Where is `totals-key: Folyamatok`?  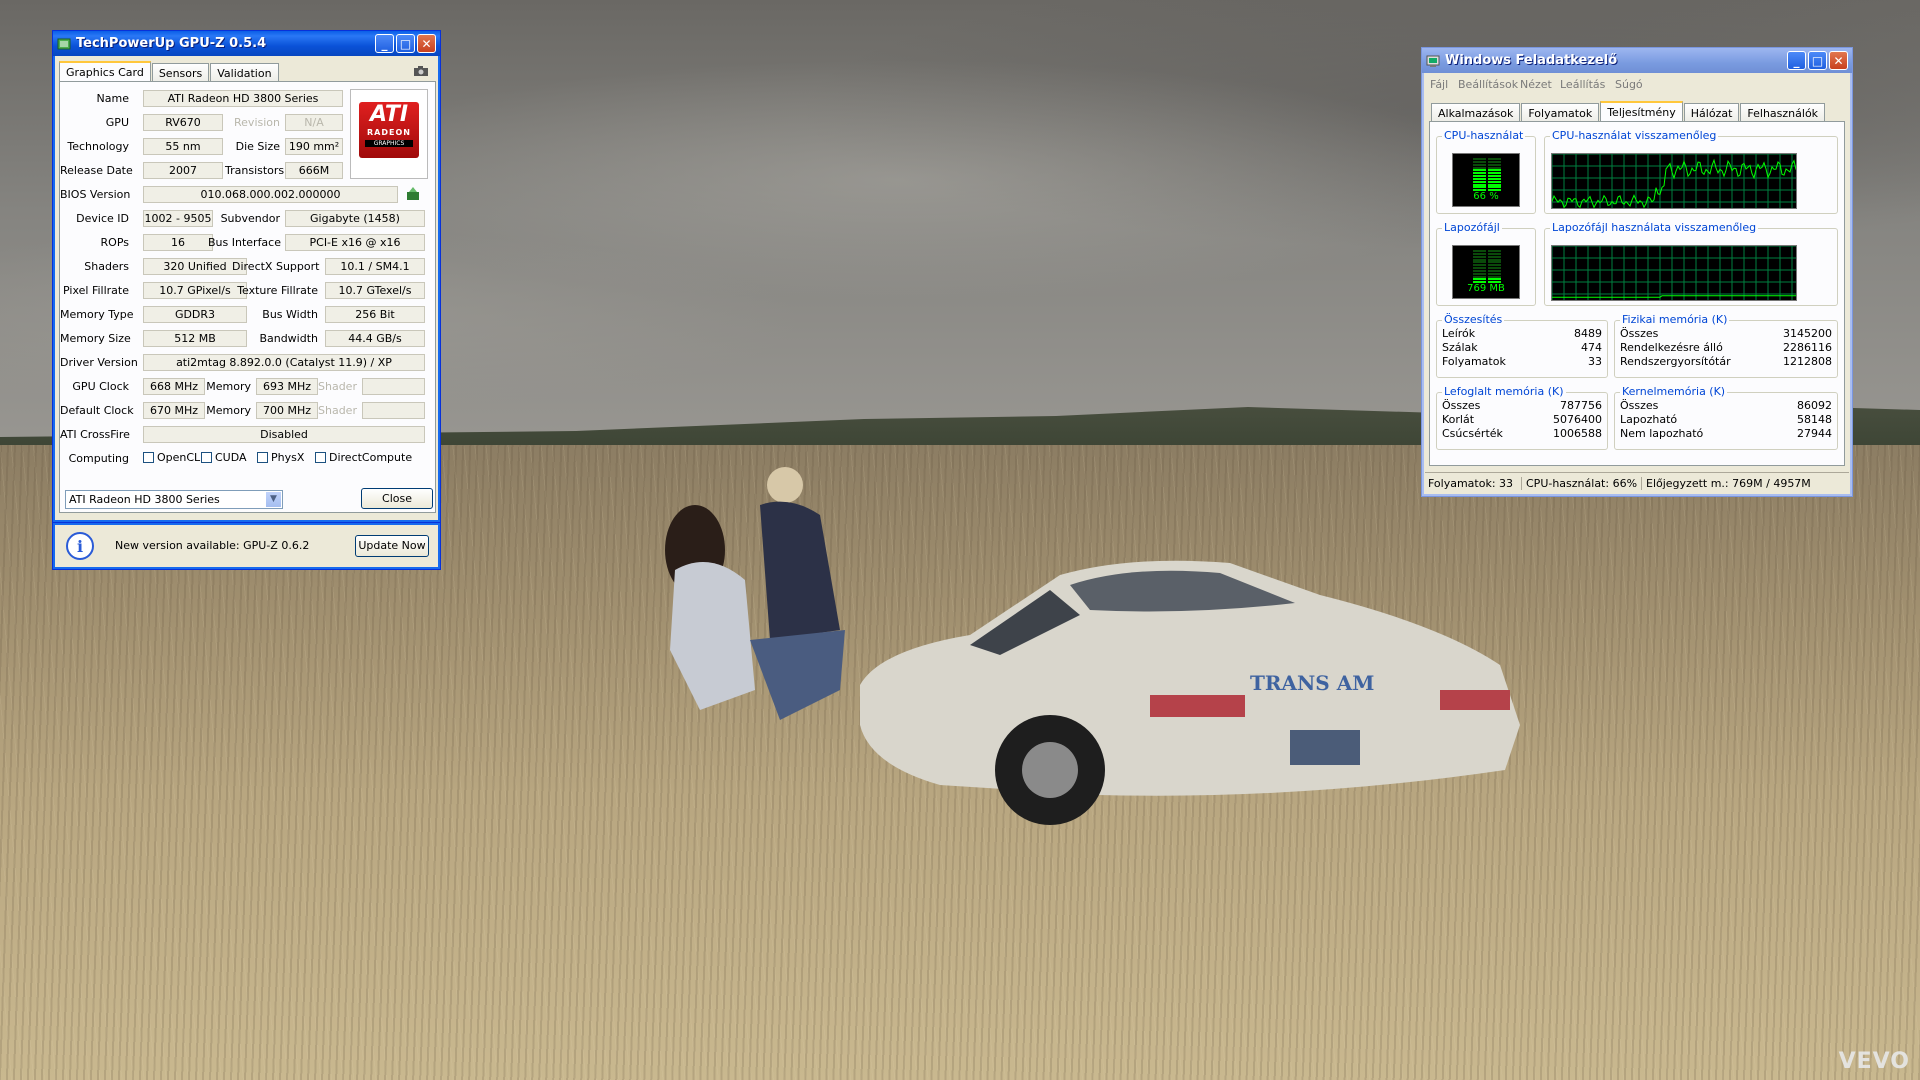 totals-key: Folyamatok is located at coordinates (1474, 361).